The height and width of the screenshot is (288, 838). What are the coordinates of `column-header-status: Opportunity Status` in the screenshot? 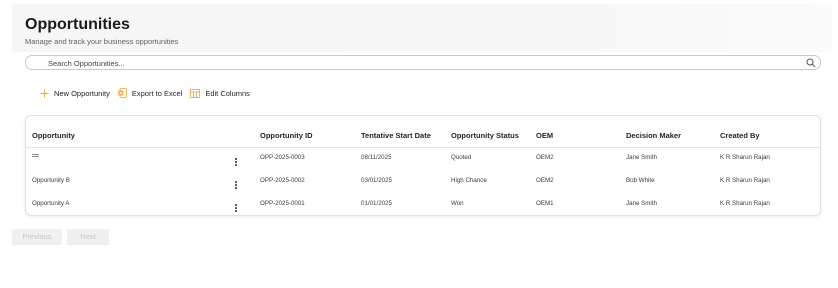 It's located at (485, 135).